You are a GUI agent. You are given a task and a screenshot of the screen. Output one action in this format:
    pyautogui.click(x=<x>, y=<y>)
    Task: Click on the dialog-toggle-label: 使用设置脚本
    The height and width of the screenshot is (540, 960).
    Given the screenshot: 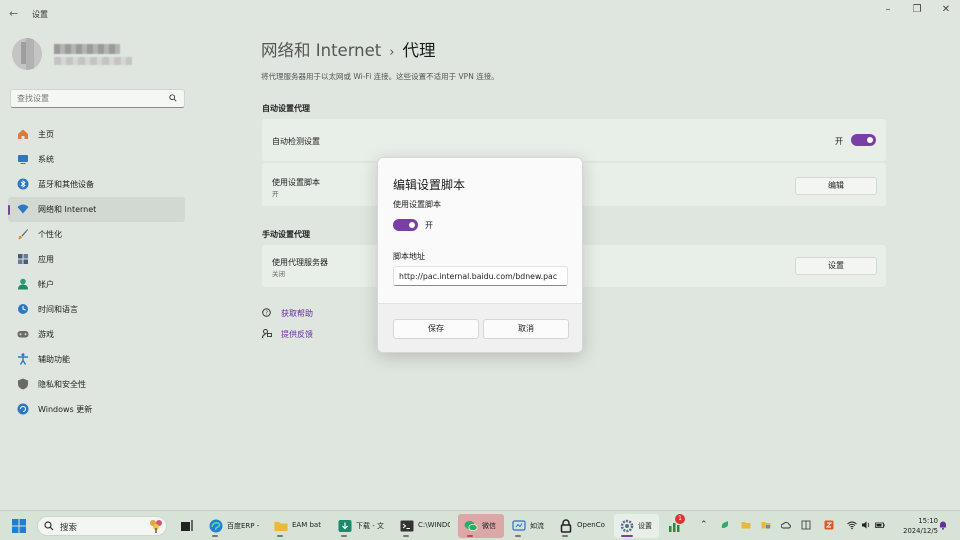 What is the action you would take?
    pyautogui.click(x=417, y=204)
    